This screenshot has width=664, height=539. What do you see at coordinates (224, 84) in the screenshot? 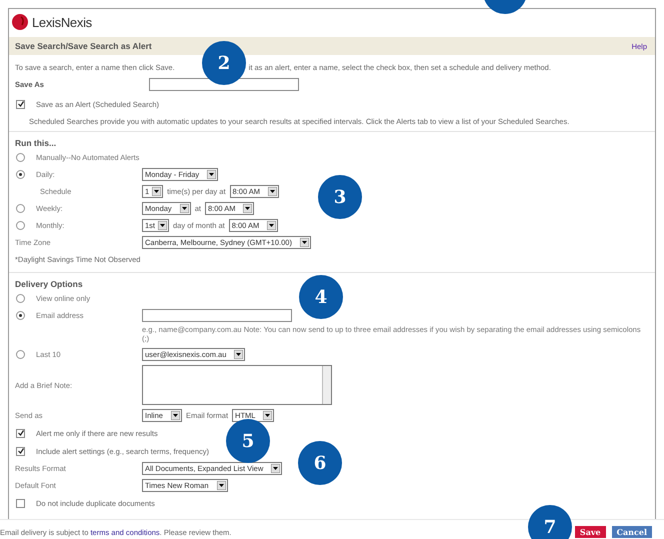
I see `save-as-field` at bounding box center [224, 84].